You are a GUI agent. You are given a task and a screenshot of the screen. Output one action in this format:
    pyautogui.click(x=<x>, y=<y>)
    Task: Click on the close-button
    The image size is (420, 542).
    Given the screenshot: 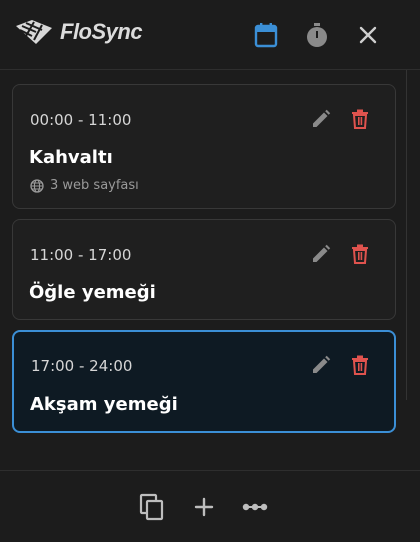 What is the action you would take?
    pyautogui.click(x=368, y=35)
    